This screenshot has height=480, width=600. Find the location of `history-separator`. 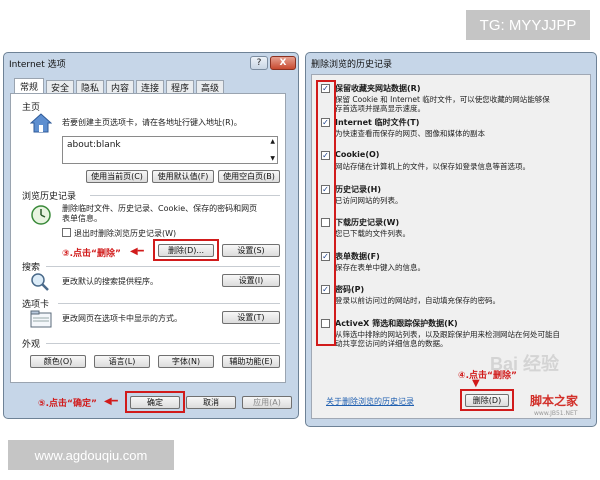

history-separator is located at coordinates (185, 195).